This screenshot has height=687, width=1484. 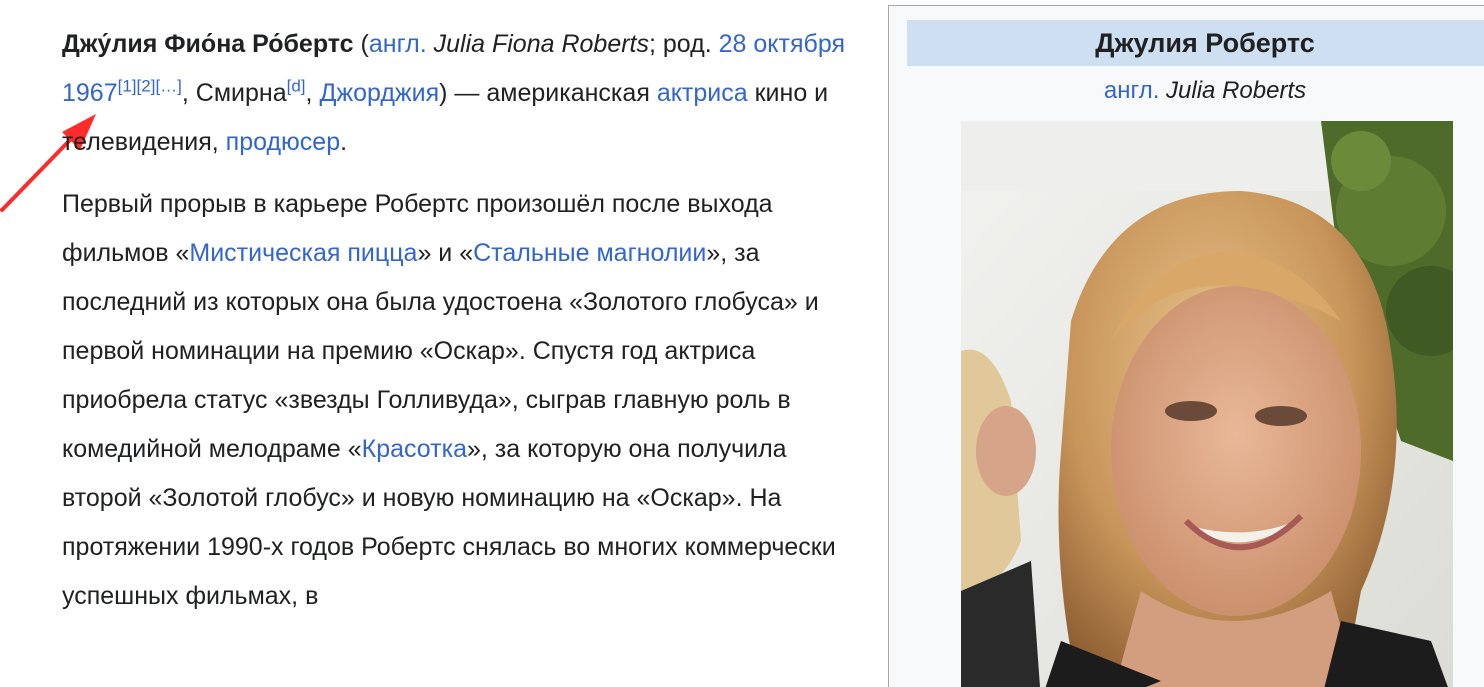 I want to click on reference-link: [1], so click(x=127, y=86).